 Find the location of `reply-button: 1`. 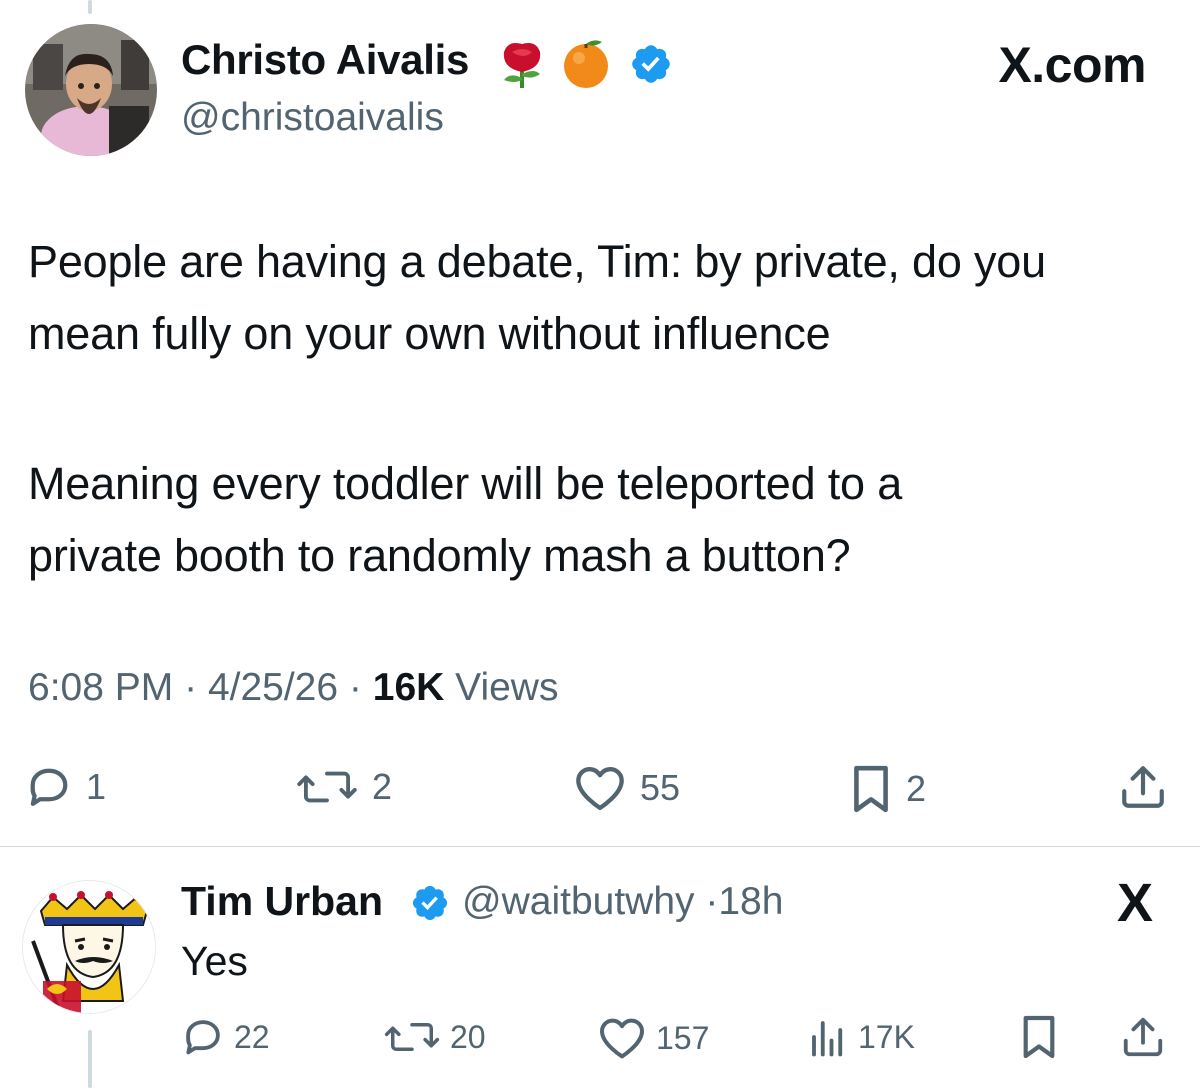

reply-button: 1 is located at coordinates (66, 787).